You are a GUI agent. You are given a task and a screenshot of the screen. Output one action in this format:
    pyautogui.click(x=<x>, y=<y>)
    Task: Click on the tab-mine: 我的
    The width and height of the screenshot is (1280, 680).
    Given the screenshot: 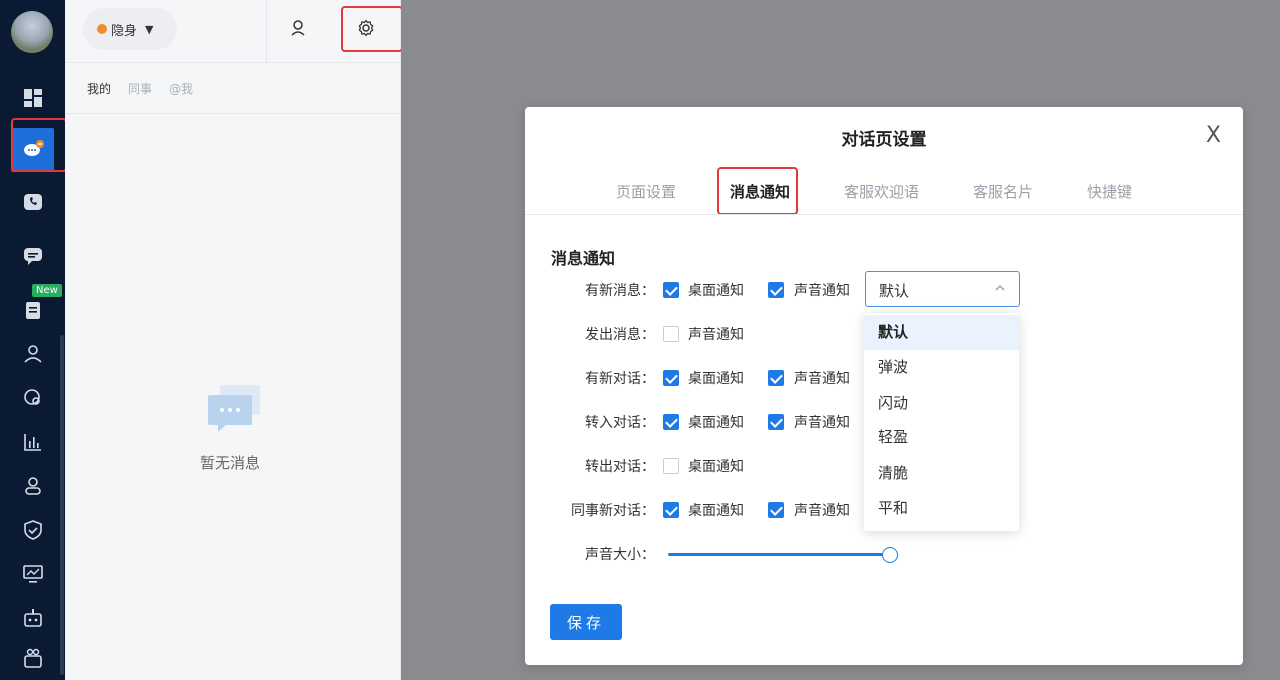 What is the action you would take?
    pyautogui.click(x=99, y=88)
    